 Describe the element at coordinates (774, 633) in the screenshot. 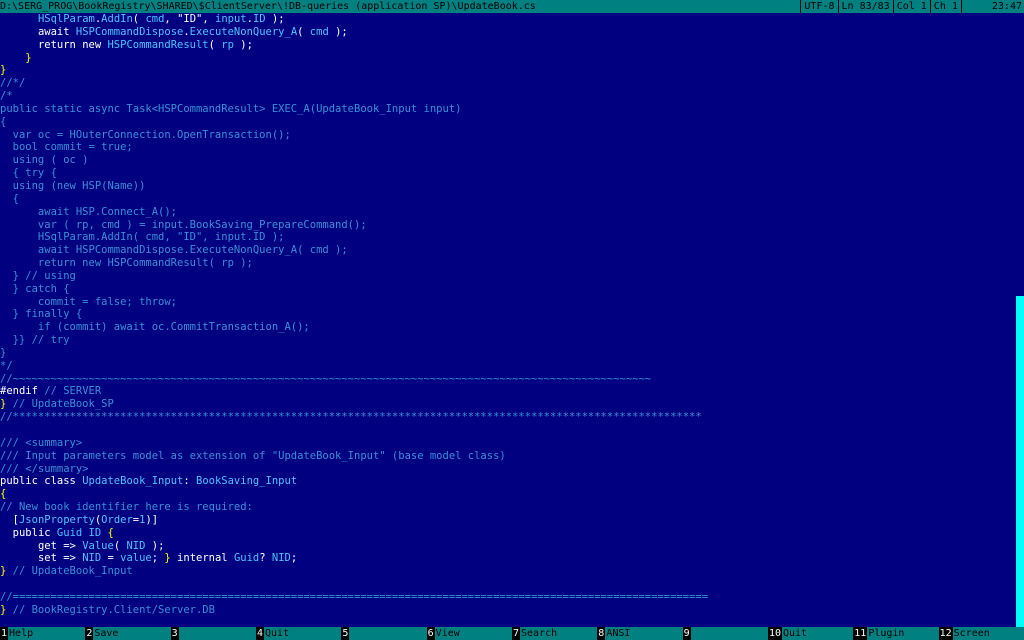

I see `fkey-number: 10` at that location.